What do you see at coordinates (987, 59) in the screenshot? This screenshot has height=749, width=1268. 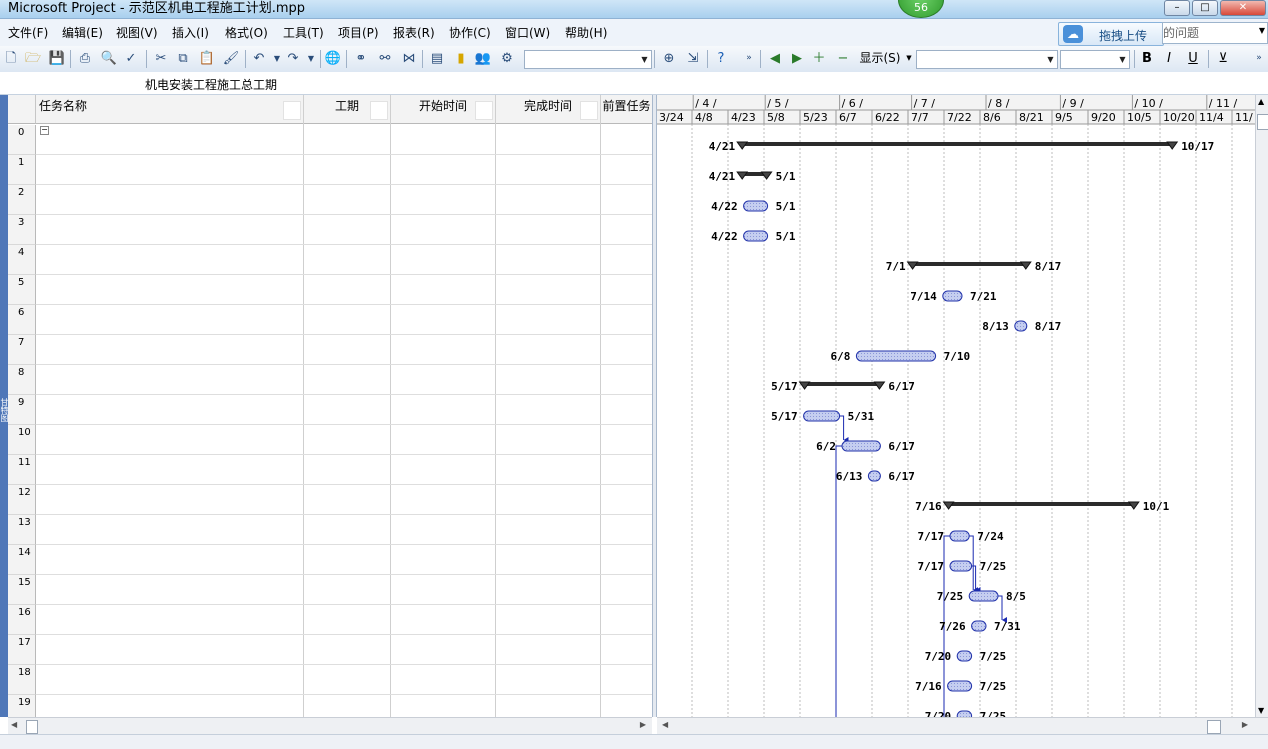 I see `font-combobox: ▼` at bounding box center [987, 59].